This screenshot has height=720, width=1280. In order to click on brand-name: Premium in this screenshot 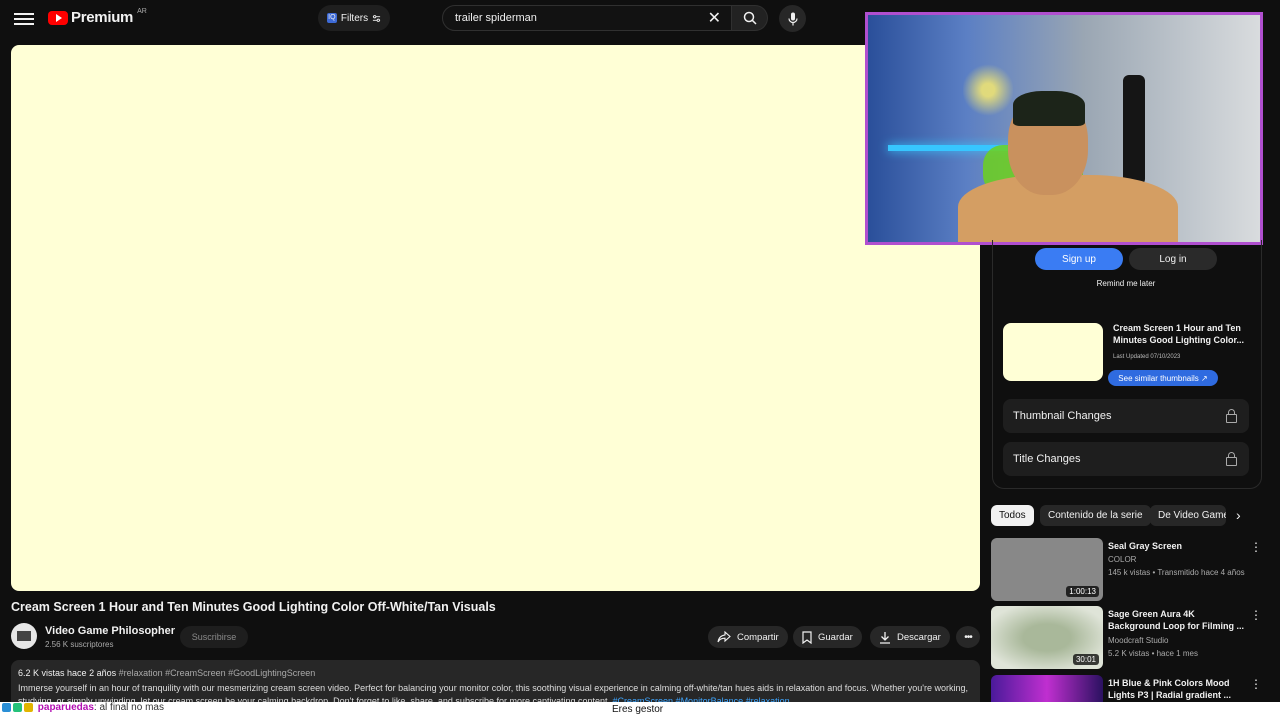, I will do `click(102, 17)`.